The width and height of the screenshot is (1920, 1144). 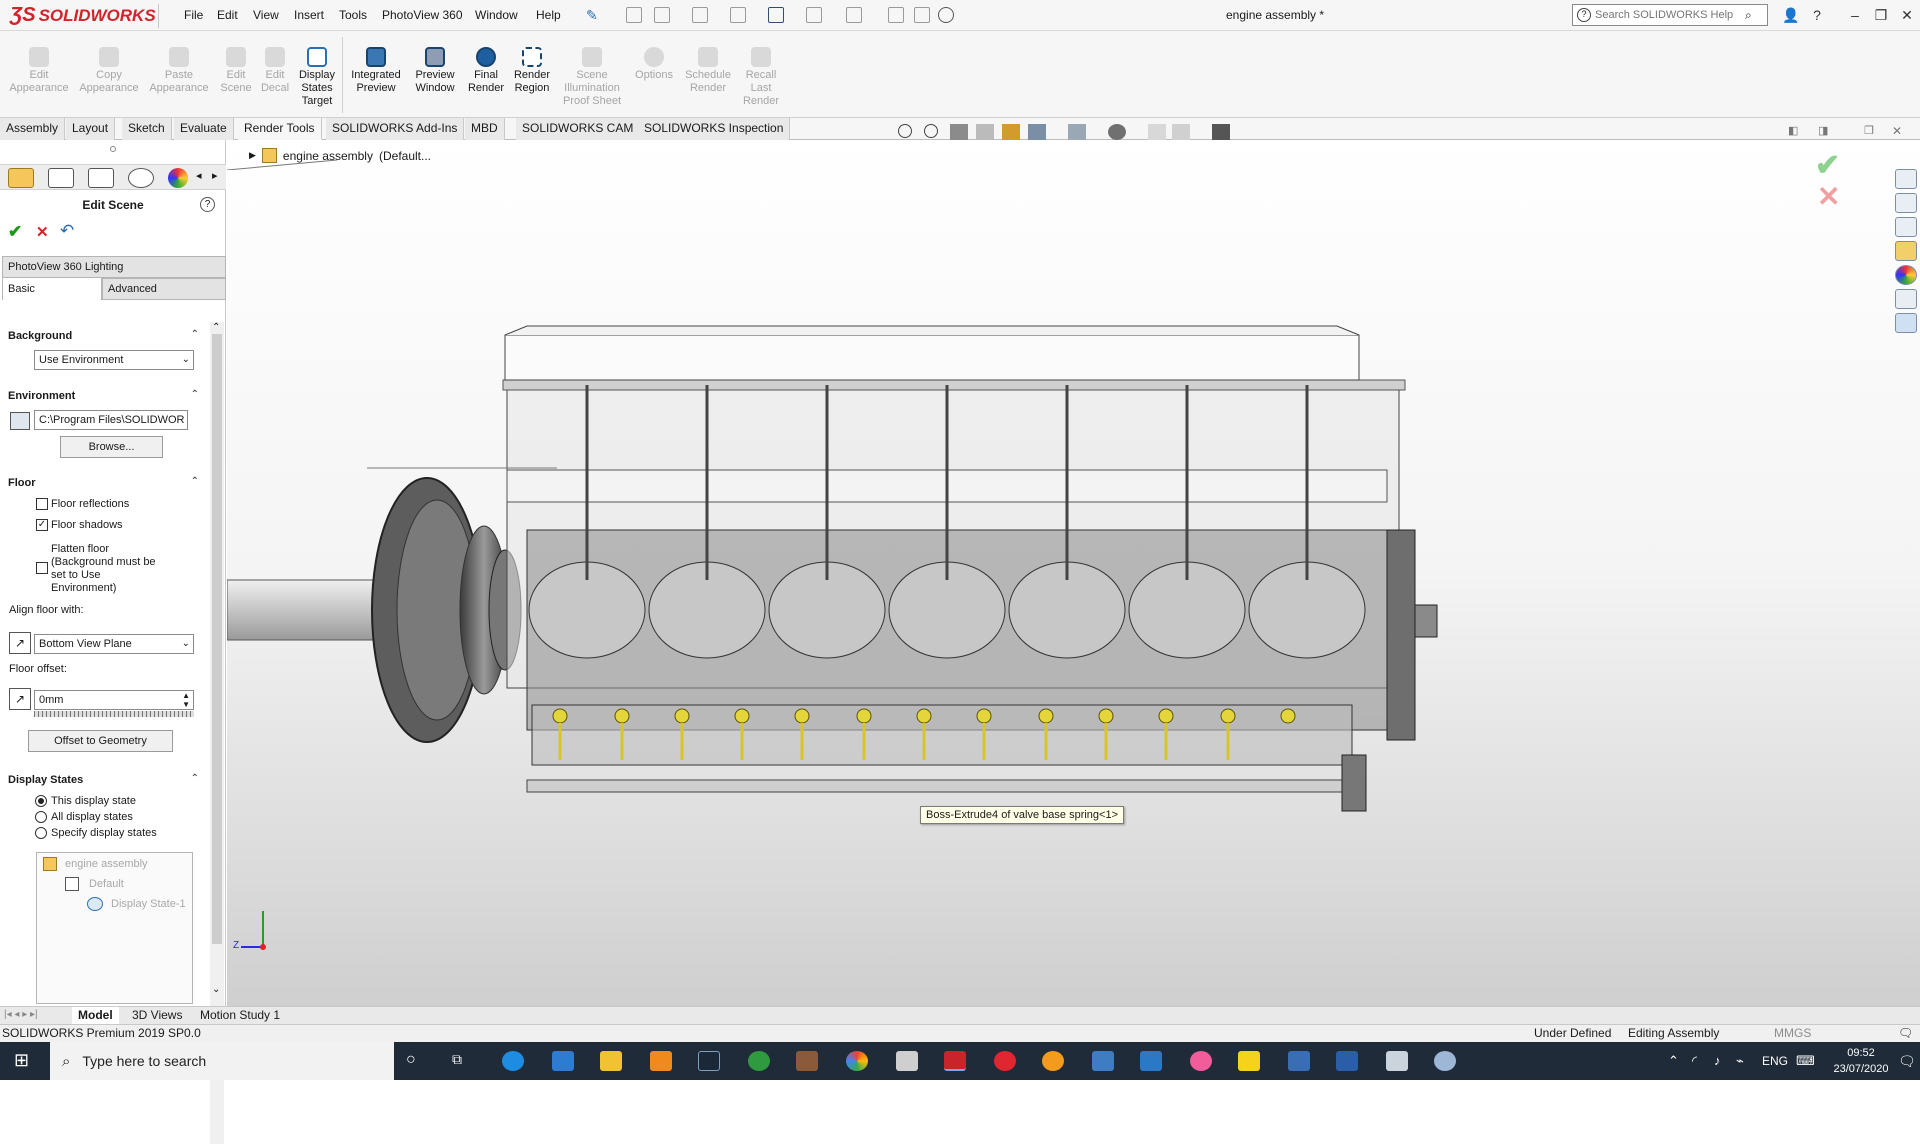 I want to click on options-gear-icon, so click(x=946, y=15).